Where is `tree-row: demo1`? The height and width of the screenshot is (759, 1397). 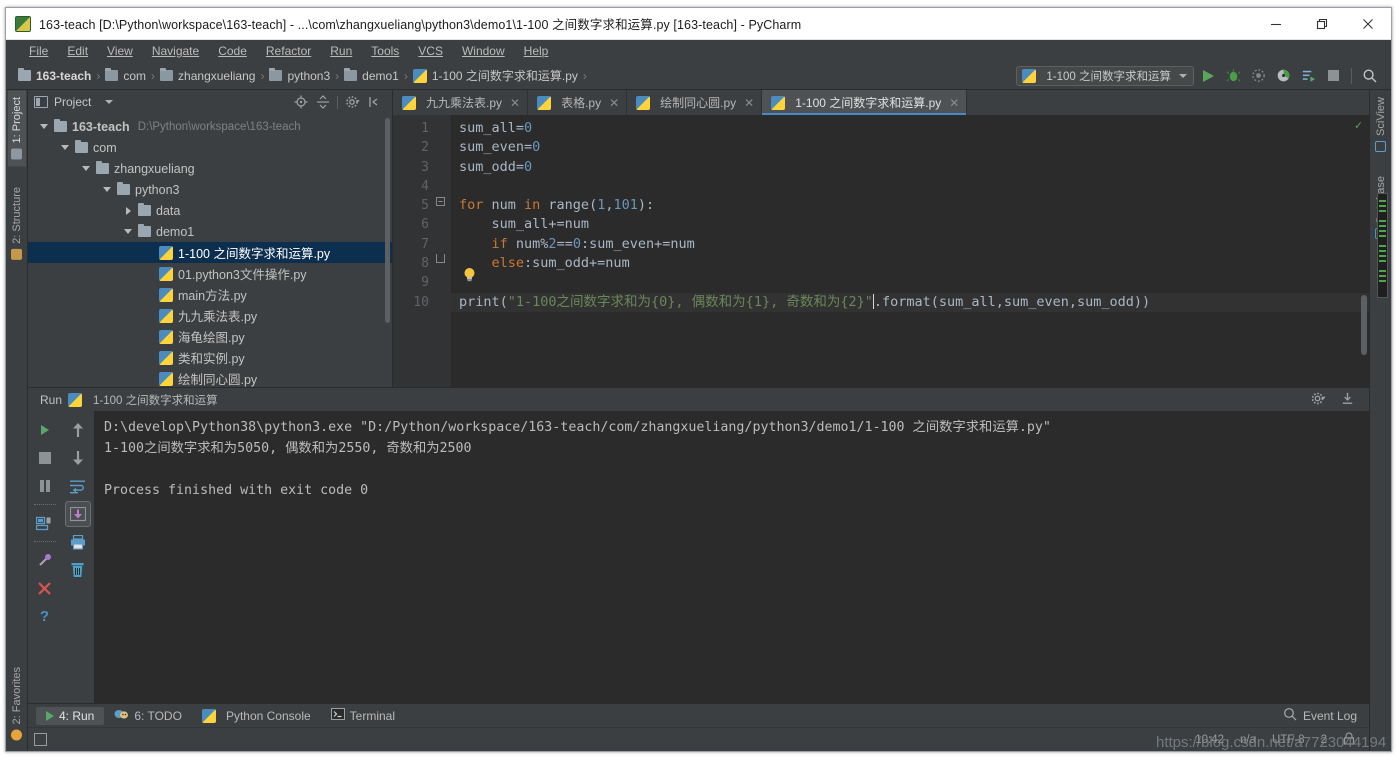 tree-row: demo1 is located at coordinates (210, 231).